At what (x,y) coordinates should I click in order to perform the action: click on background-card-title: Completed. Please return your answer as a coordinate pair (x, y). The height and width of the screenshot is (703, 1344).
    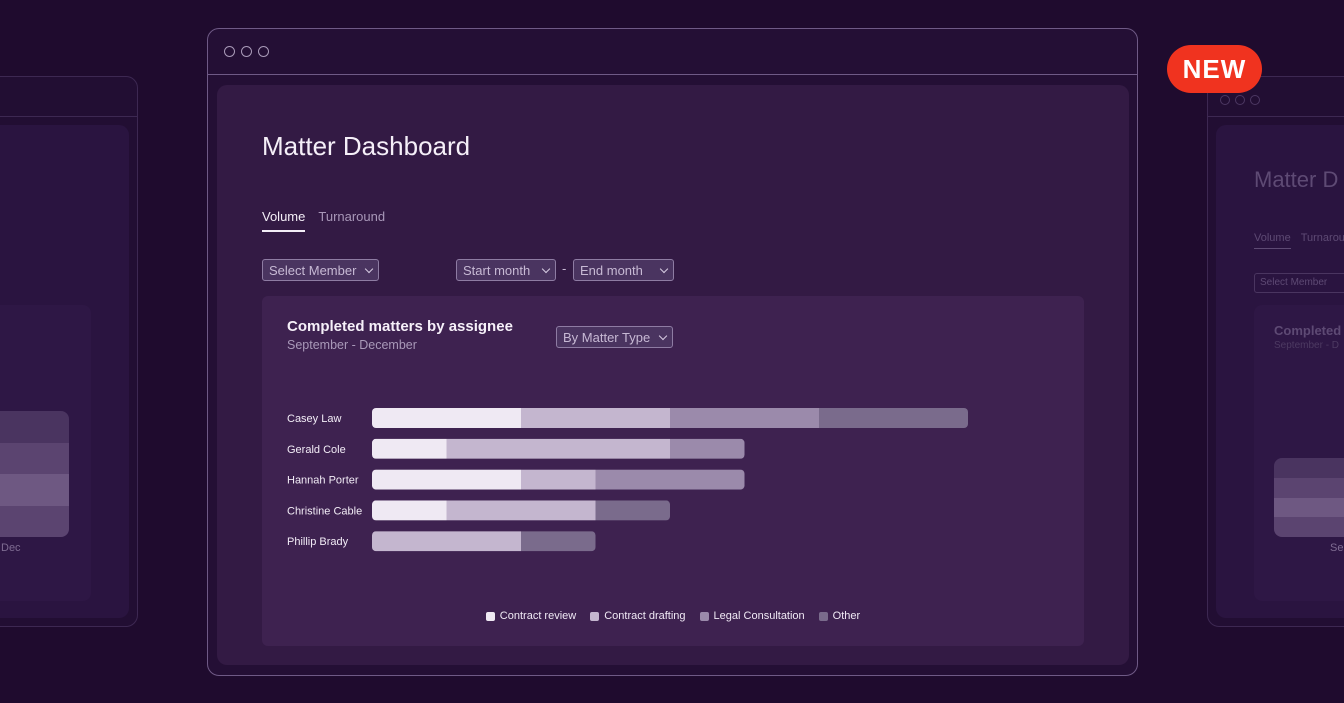
    Looking at the image, I should click on (1308, 330).